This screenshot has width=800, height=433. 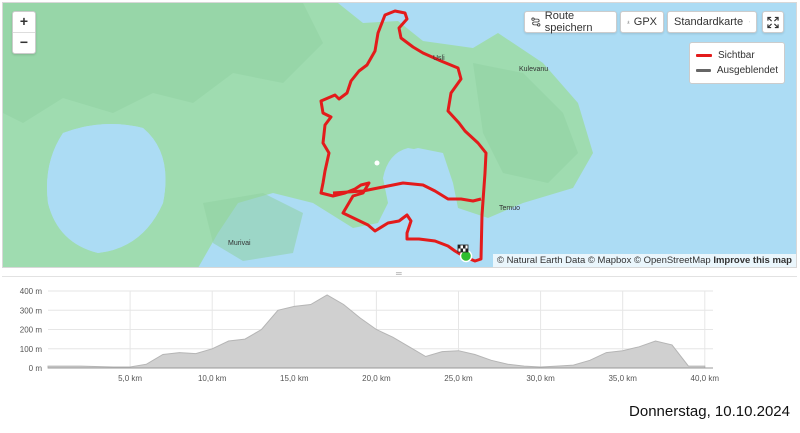 I want to click on fullscreen-button, so click(x=773, y=22).